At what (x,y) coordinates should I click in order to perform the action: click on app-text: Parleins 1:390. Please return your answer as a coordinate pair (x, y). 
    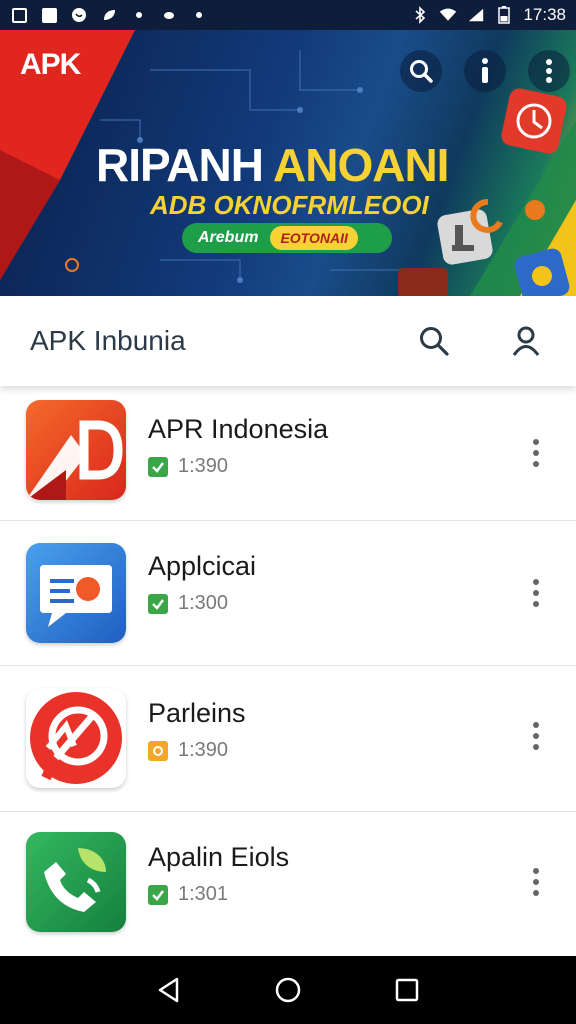
    Looking at the image, I should click on (197, 730).